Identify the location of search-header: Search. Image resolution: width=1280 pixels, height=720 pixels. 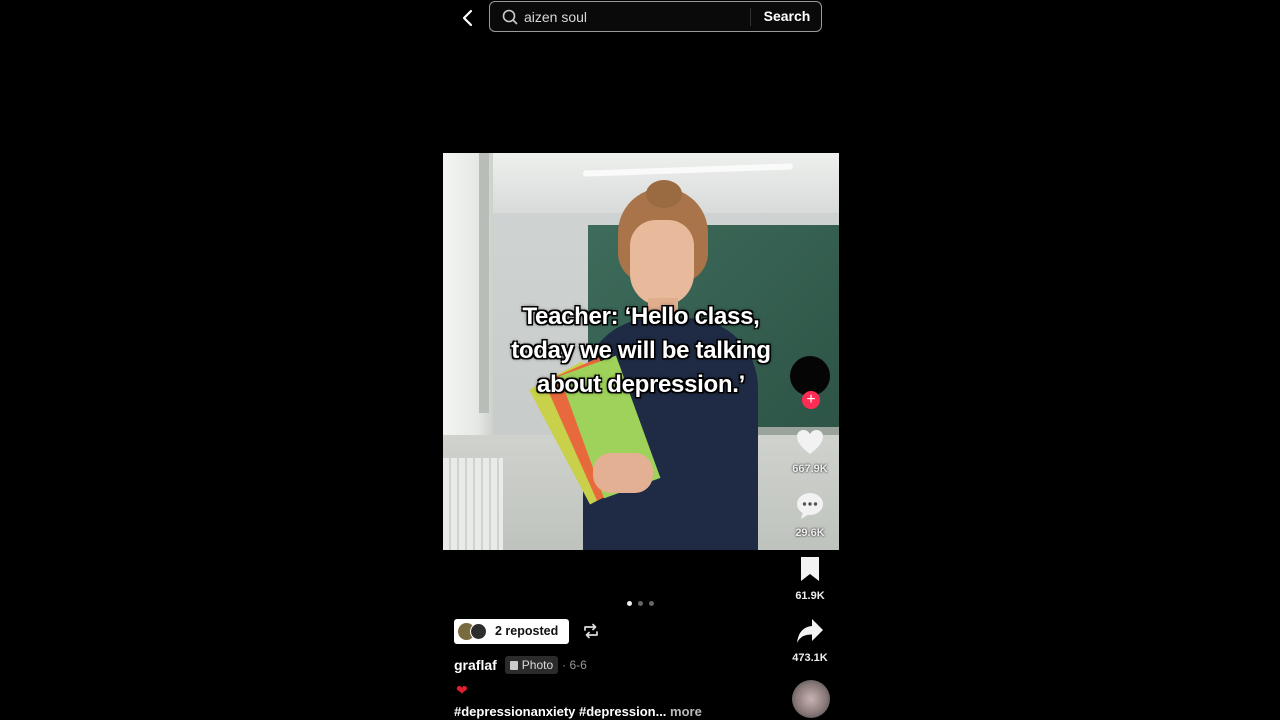
(641, 20).